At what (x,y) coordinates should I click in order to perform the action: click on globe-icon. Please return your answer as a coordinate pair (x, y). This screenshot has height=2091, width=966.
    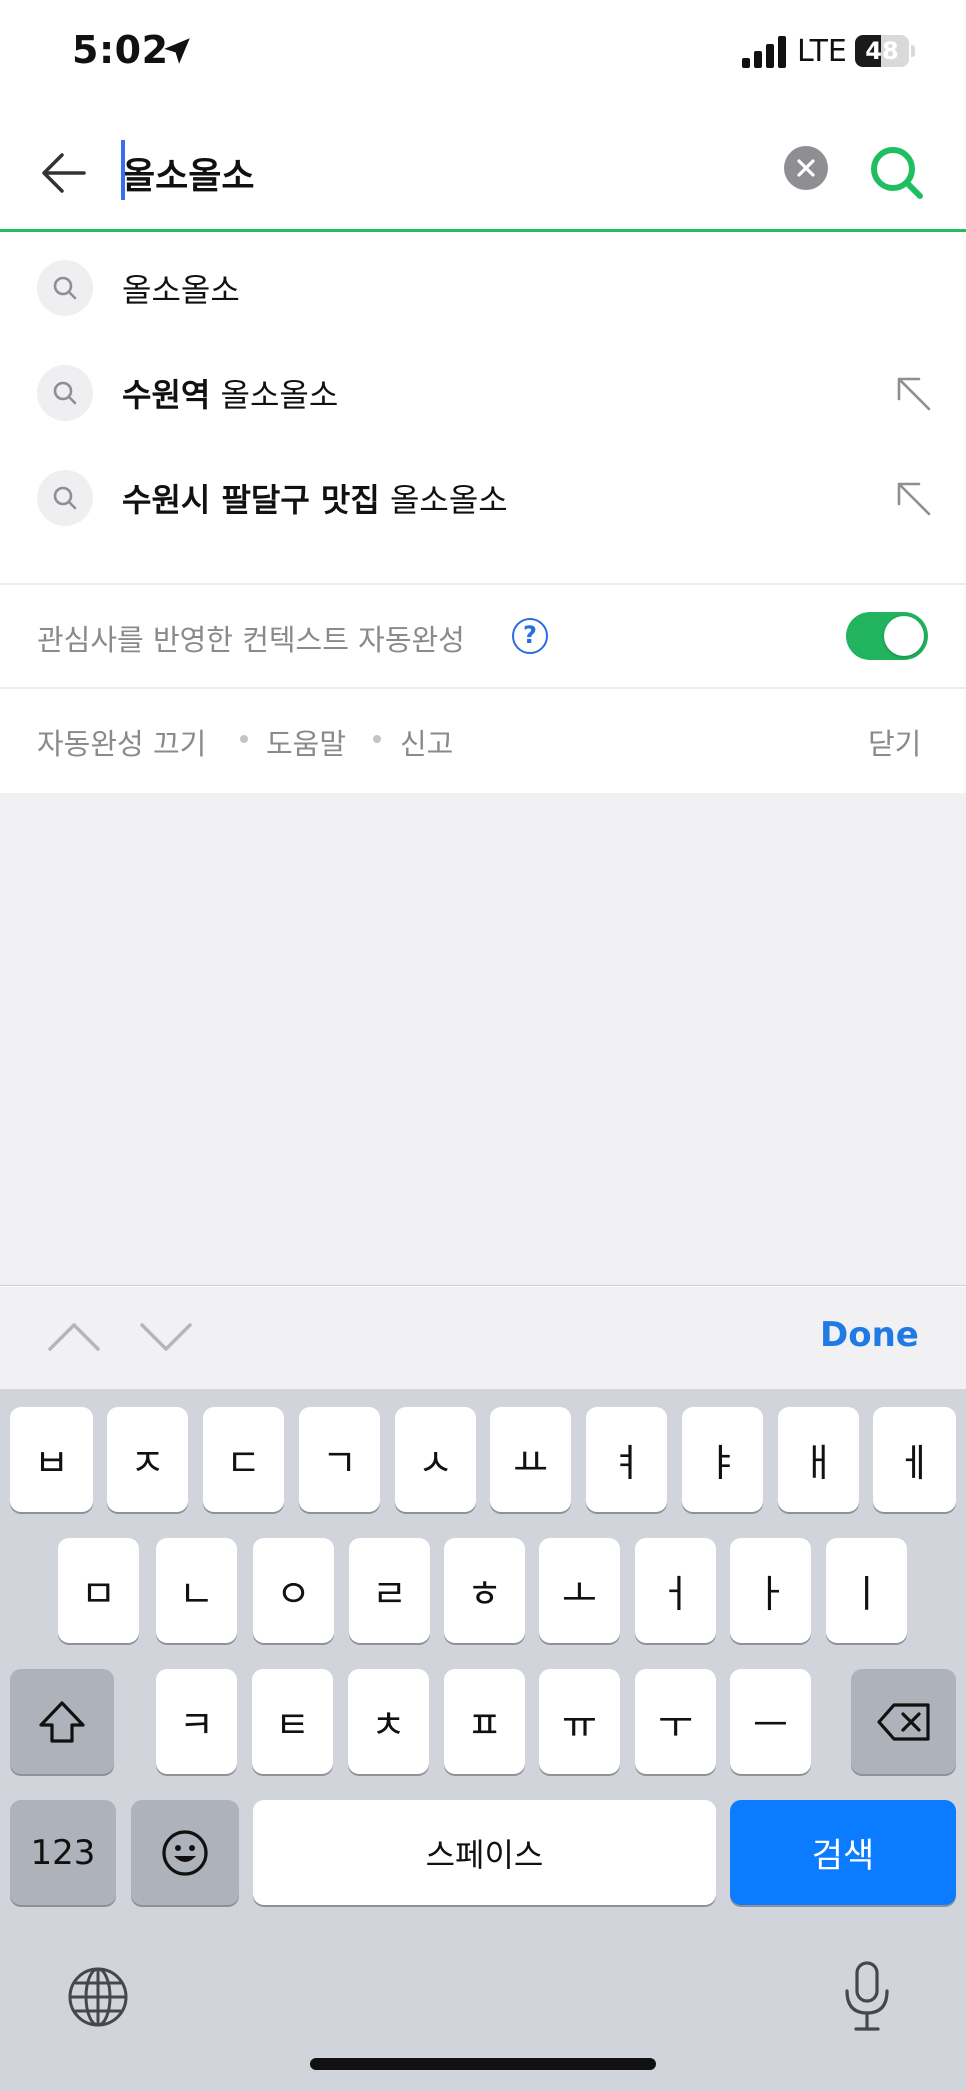
    Looking at the image, I should click on (98, 1997).